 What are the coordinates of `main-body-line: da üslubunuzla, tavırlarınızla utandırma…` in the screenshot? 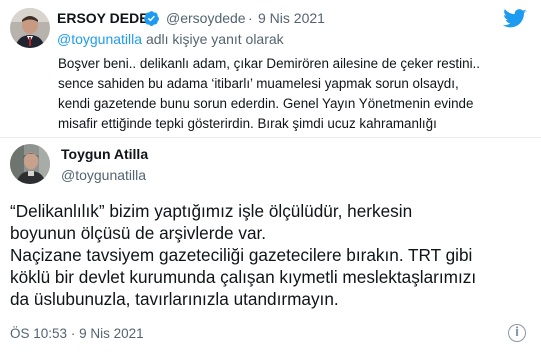 It's located at (174, 299).